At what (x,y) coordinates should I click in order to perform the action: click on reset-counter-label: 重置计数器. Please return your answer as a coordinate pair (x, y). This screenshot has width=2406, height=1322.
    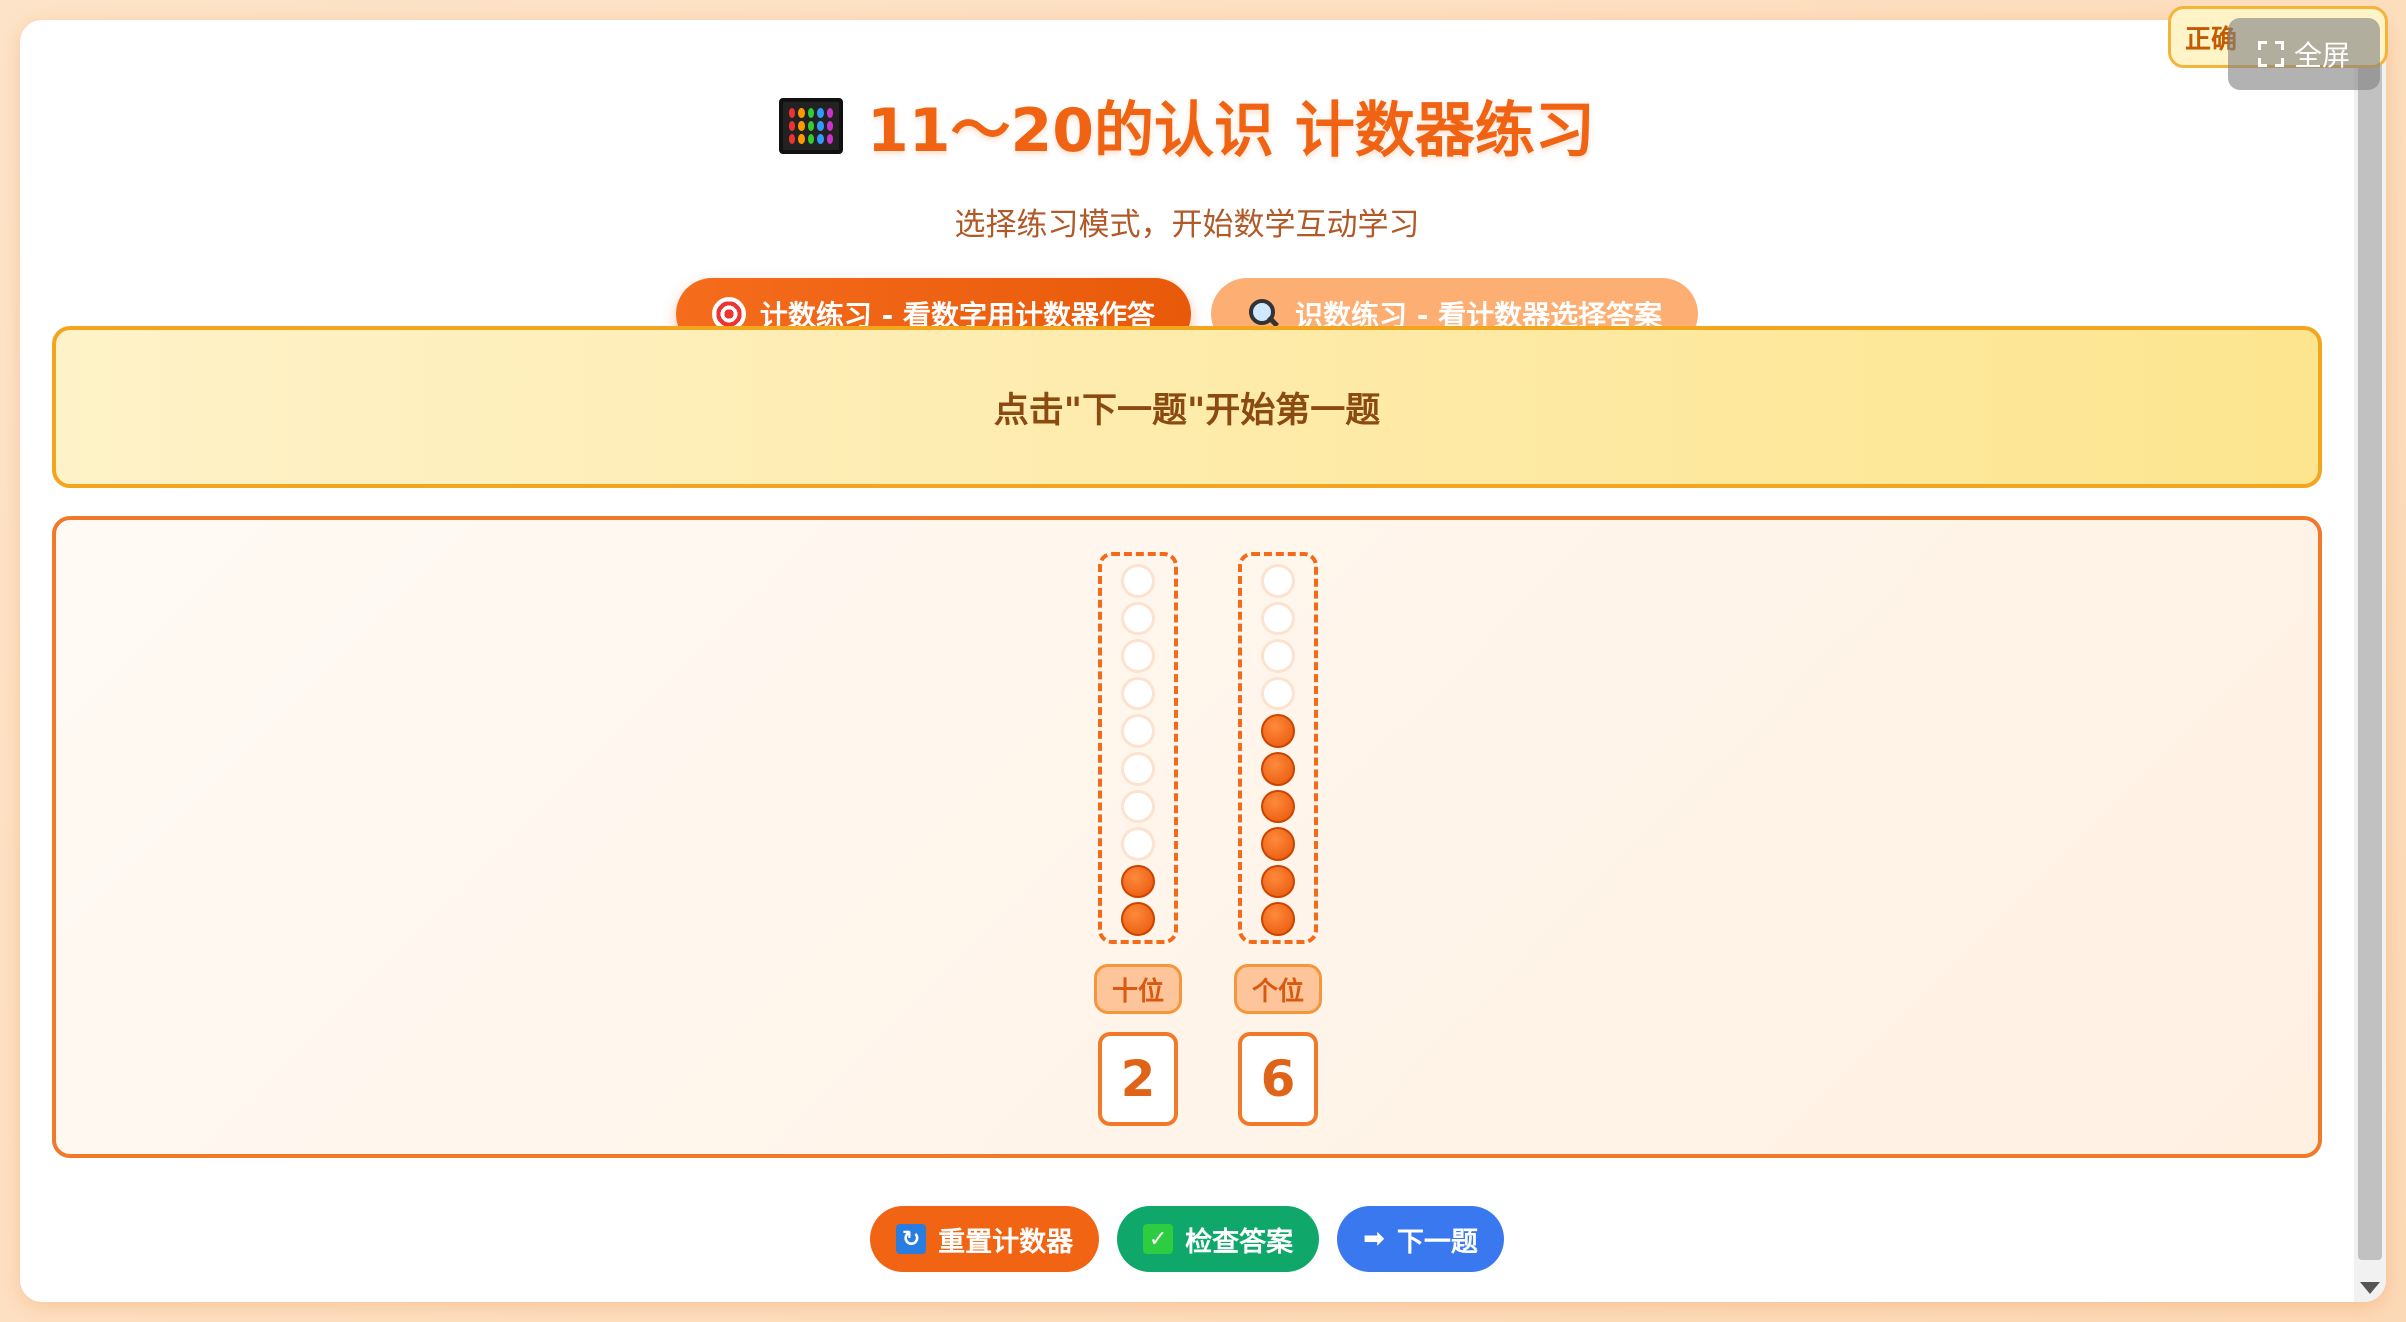
    Looking at the image, I should click on (1006, 1242).